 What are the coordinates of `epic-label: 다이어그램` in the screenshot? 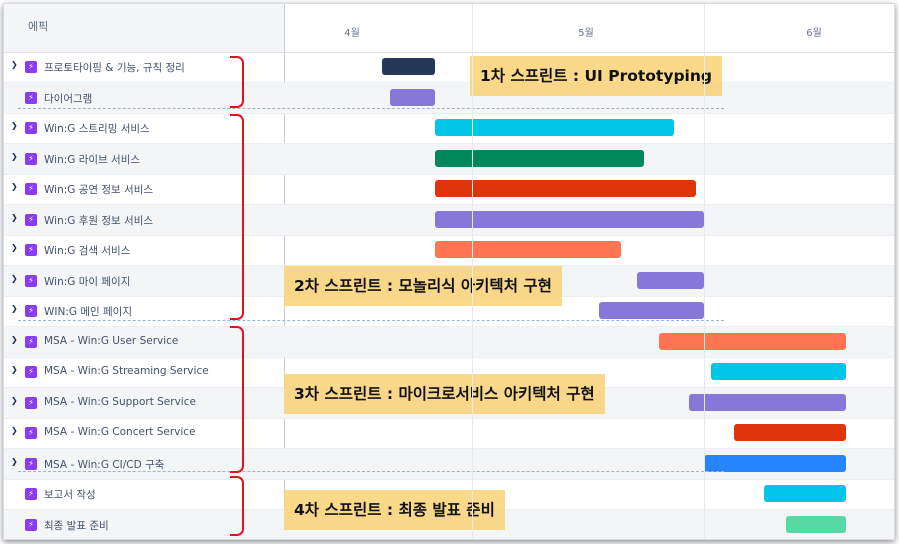 It's located at (68, 98).